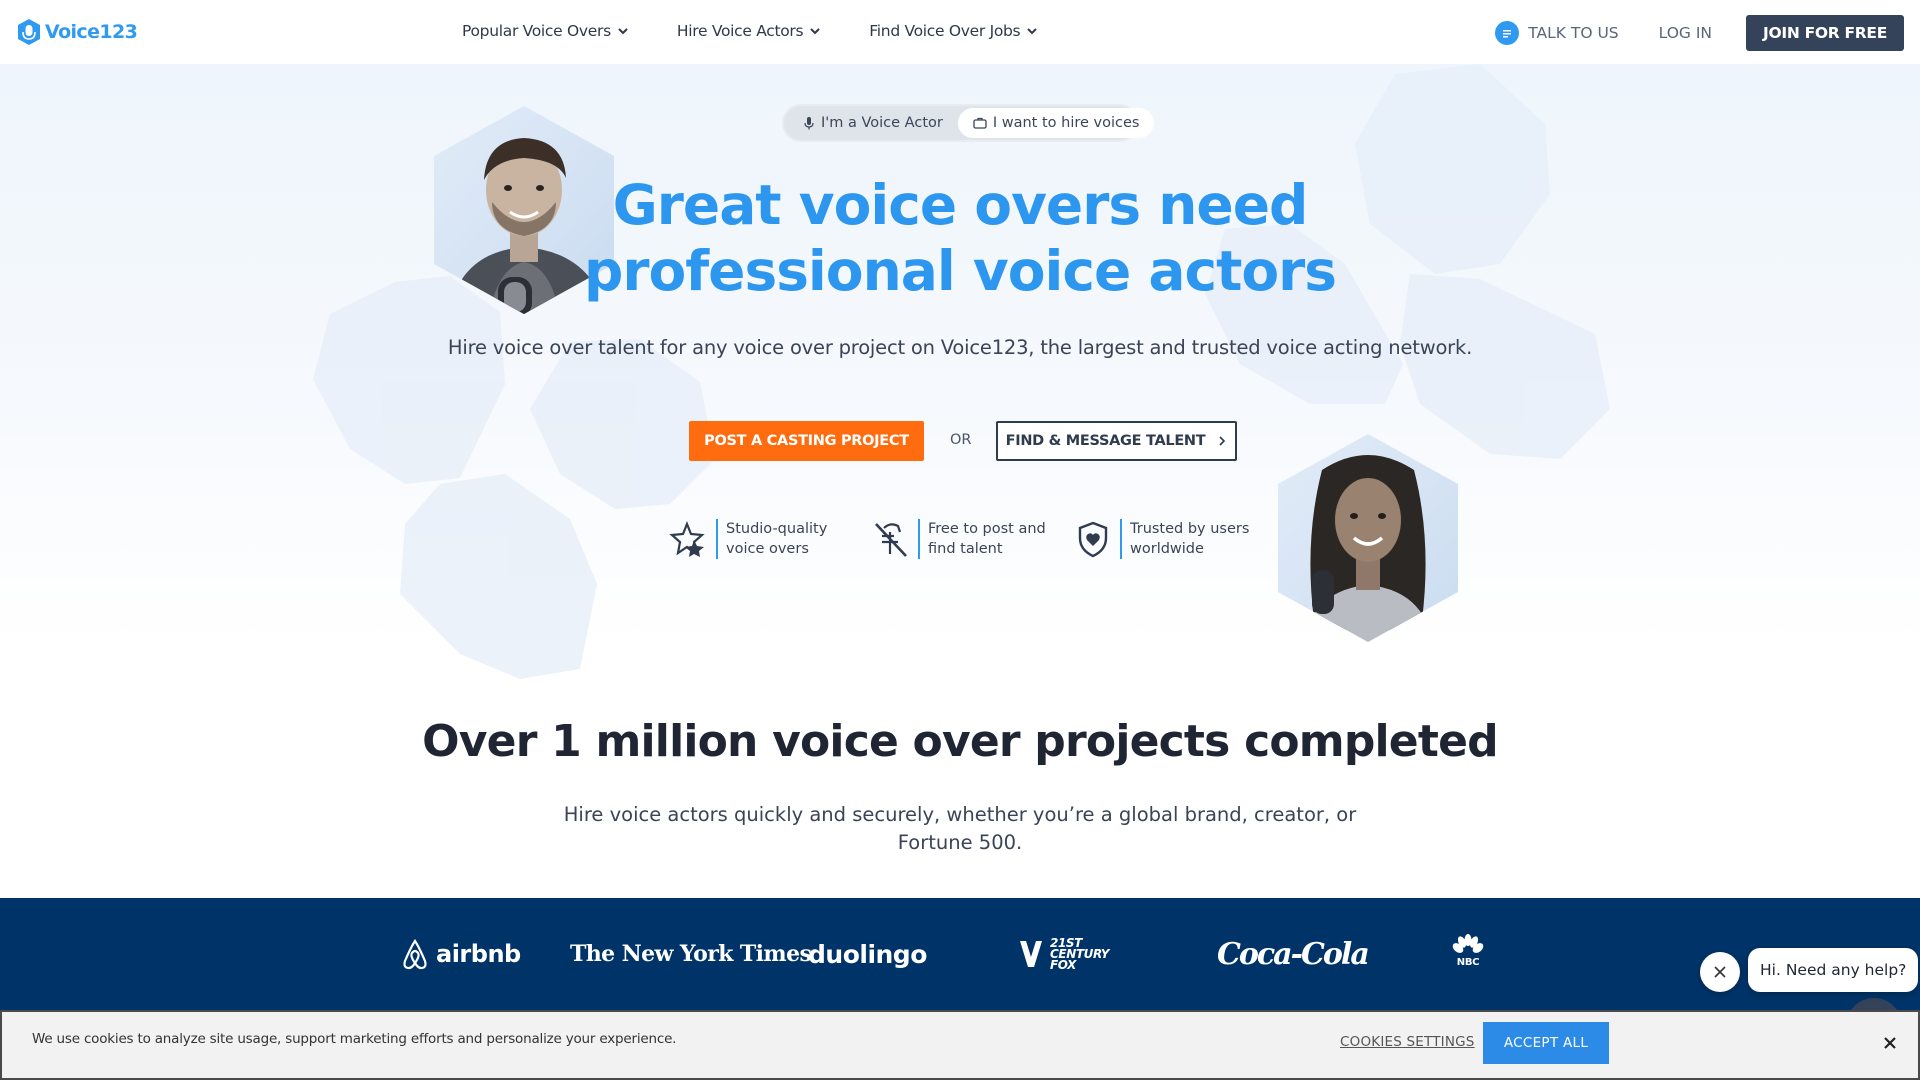 The image size is (1920, 1080). I want to click on no-fee-icon, so click(891, 540).